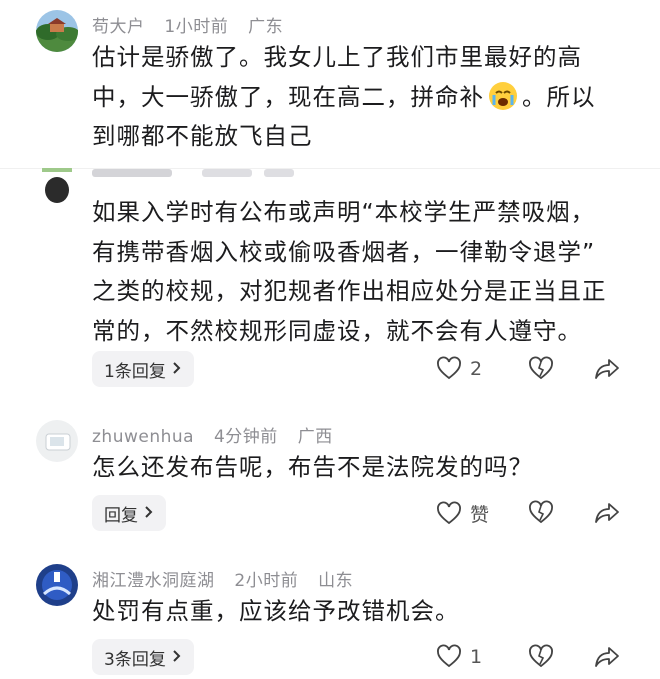  I want to click on replies-label: 1条回复, so click(135, 371).